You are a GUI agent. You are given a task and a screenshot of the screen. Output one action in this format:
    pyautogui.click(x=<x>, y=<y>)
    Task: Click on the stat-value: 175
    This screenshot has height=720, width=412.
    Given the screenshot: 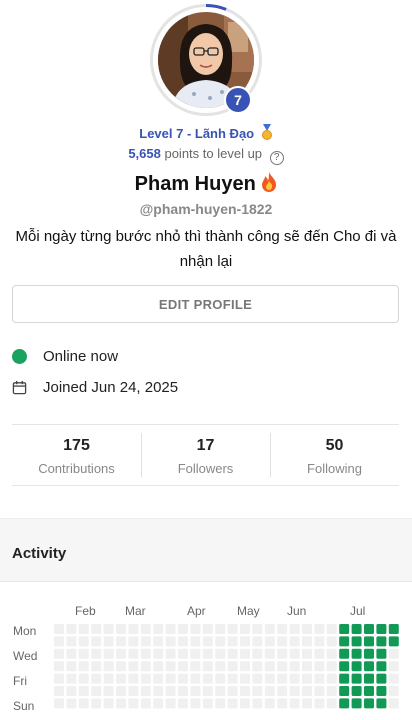 What is the action you would take?
    pyautogui.click(x=76, y=445)
    